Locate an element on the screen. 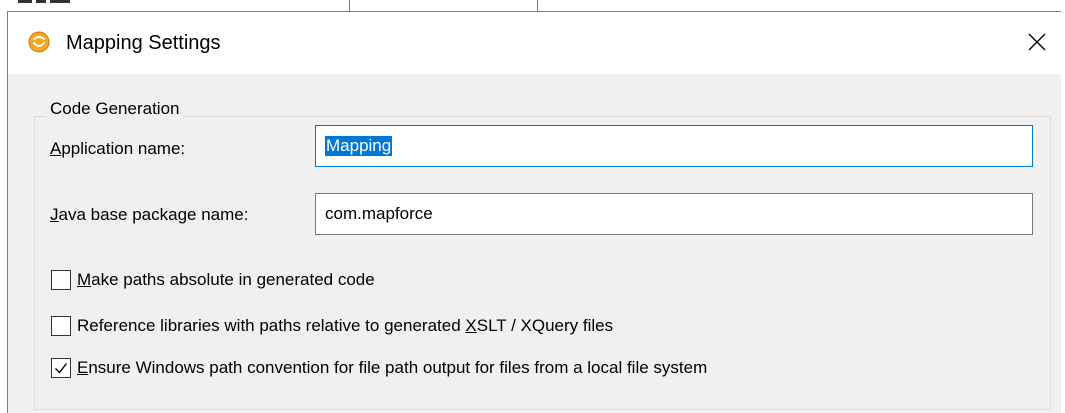  java-package-value: com.mapforce is located at coordinates (379, 213).